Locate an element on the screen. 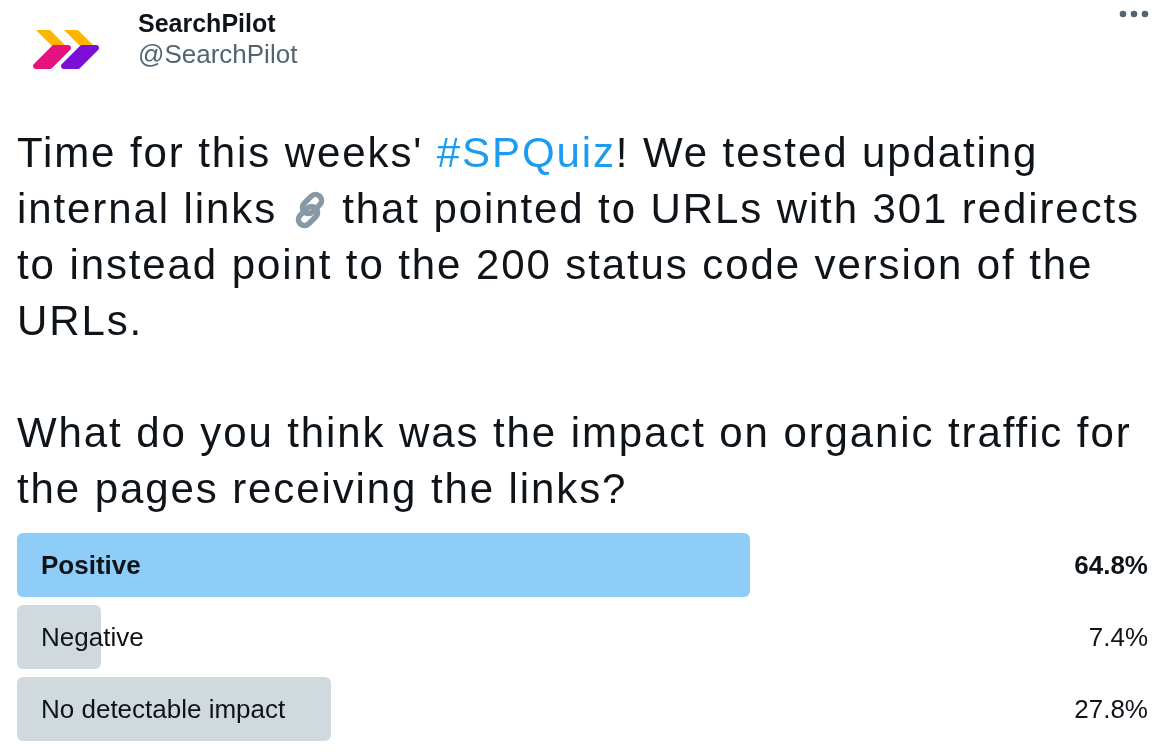 The width and height of the screenshot is (1166, 754). more-icon is located at coordinates (1134, 14).